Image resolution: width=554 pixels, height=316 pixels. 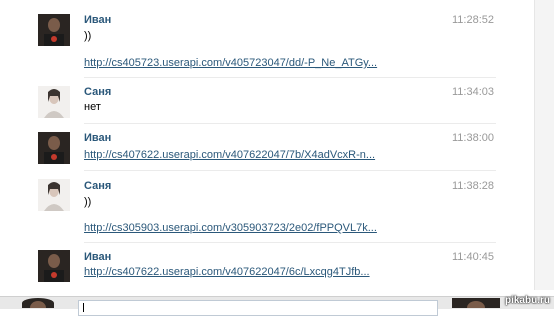 What do you see at coordinates (544, 145) in the screenshot?
I see `scrollbar` at bounding box center [544, 145].